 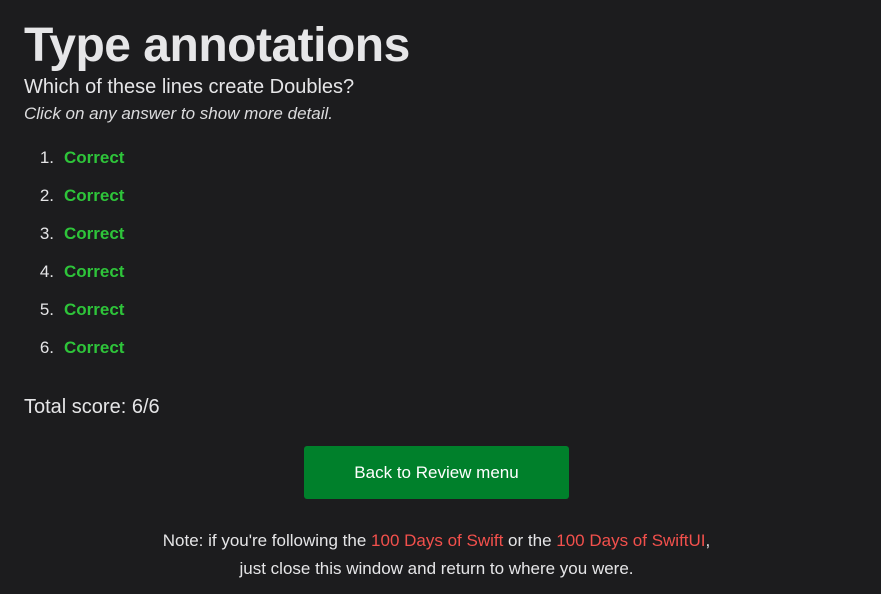 I want to click on note-prefix: Note: if you're following the, so click(x=267, y=540).